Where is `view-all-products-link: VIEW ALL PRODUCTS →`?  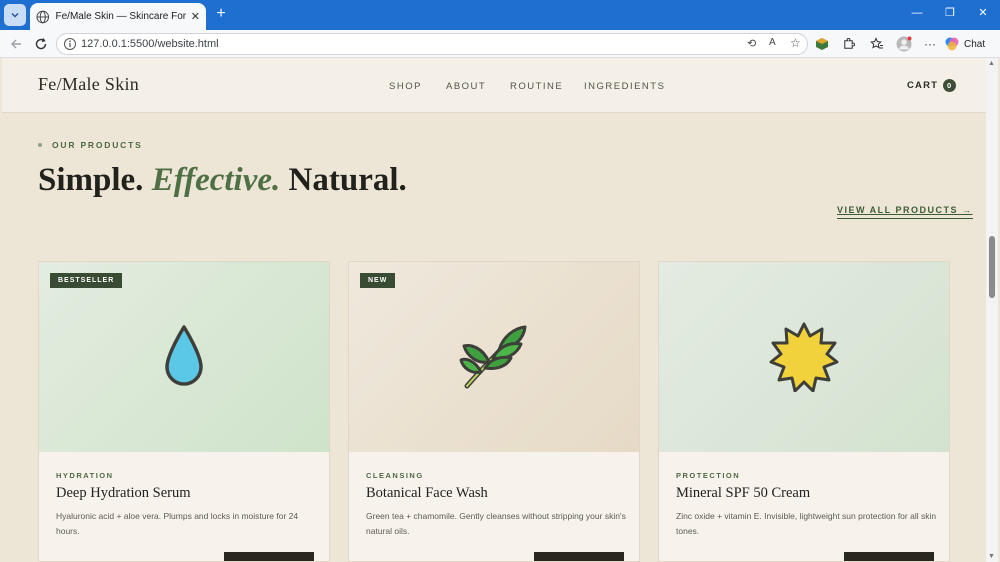 view-all-products-link: VIEW ALL PRODUCTS → is located at coordinates (905, 212).